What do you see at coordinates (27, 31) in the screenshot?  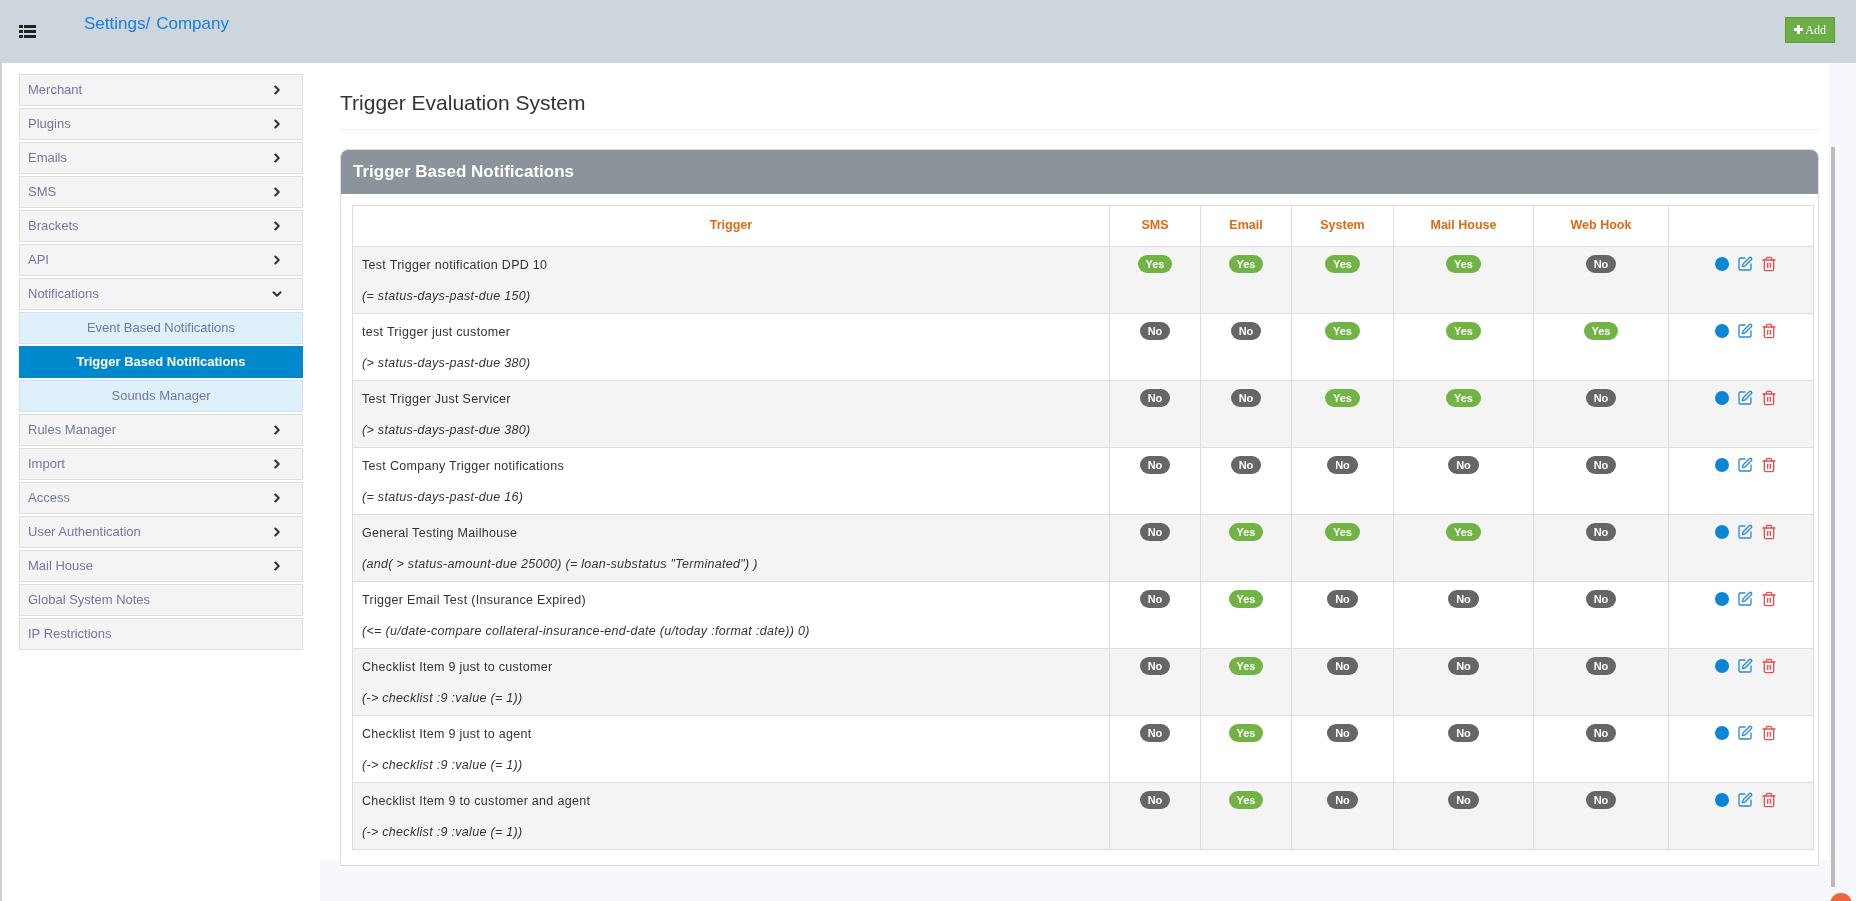 I see `list-icon` at bounding box center [27, 31].